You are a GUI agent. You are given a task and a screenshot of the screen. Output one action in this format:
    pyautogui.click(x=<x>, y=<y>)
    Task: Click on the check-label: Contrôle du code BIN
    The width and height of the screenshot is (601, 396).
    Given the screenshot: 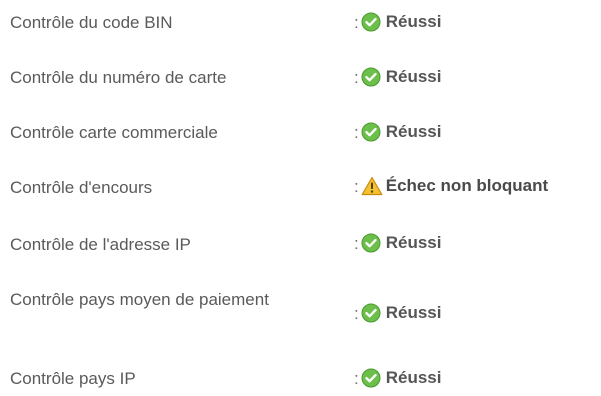 What is the action you would take?
    pyautogui.click(x=91, y=22)
    